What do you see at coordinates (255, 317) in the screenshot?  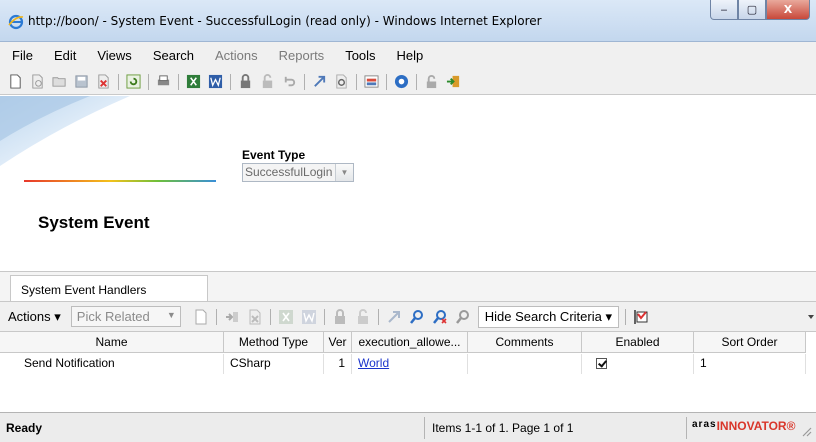 I see `delete-row-icon` at bounding box center [255, 317].